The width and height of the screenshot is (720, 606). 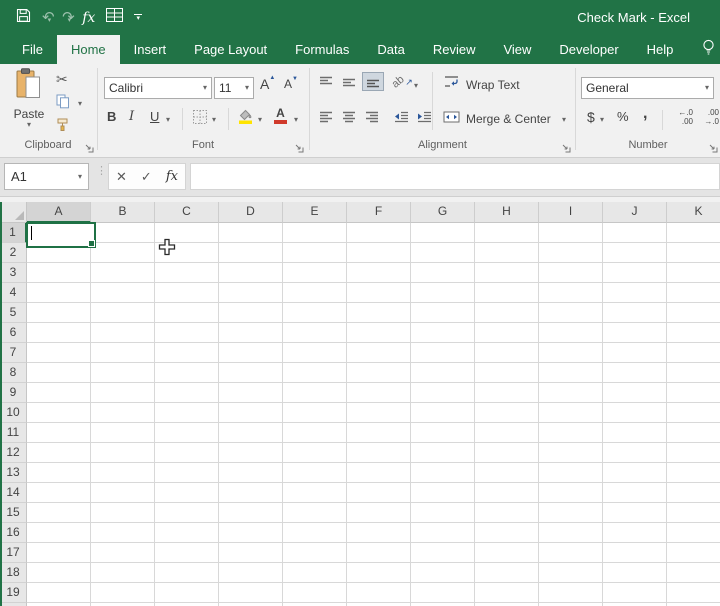 I want to click on orientation-dropdown-icon: ▾, so click(x=416, y=86).